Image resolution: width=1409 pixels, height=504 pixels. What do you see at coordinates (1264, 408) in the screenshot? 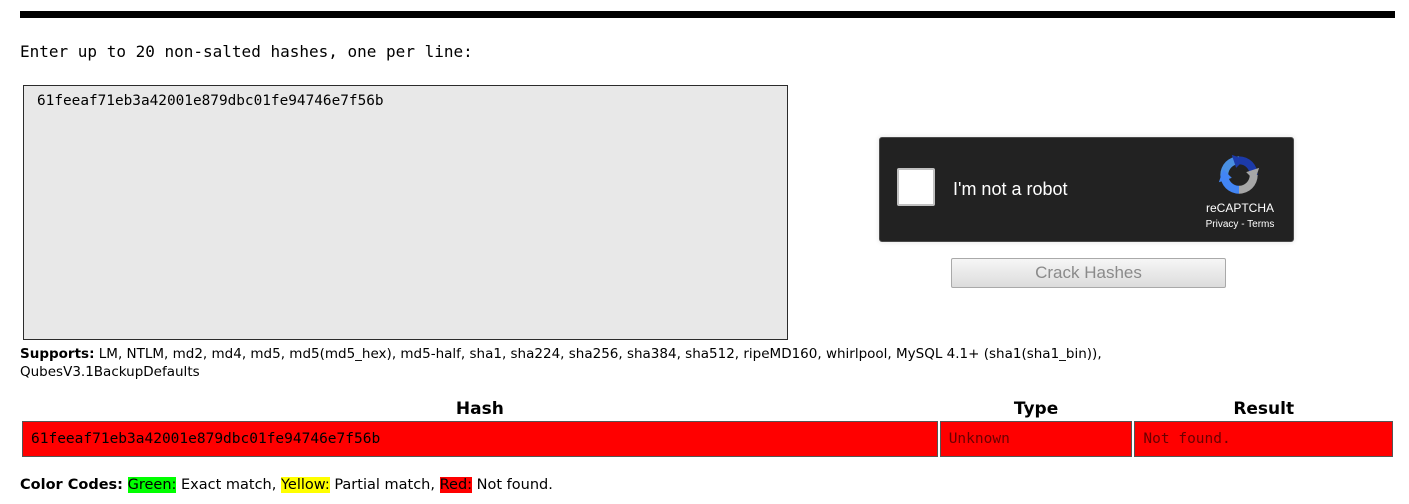
I see `result-column-header: Result` at bounding box center [1264, 408].